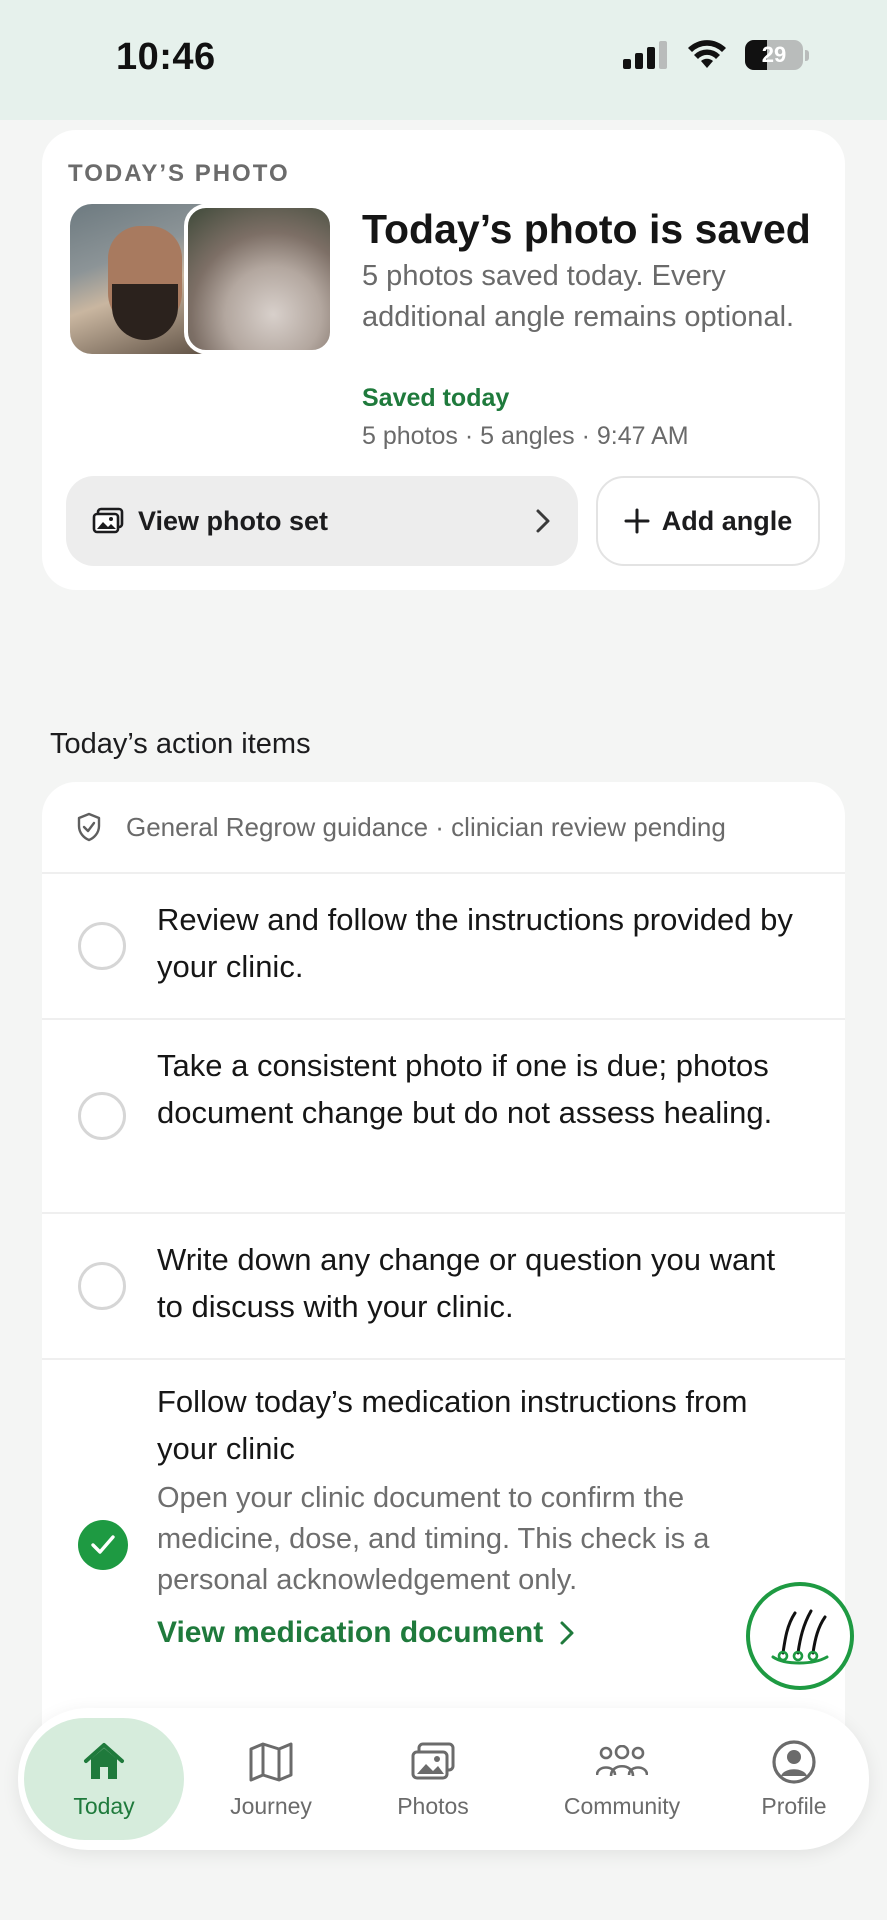 The image size is (887, 1920). What do you see at coordinates (794, 1805) in the screenshot?
I see `nav-label: Profile` at bounding box center [794, 1805].